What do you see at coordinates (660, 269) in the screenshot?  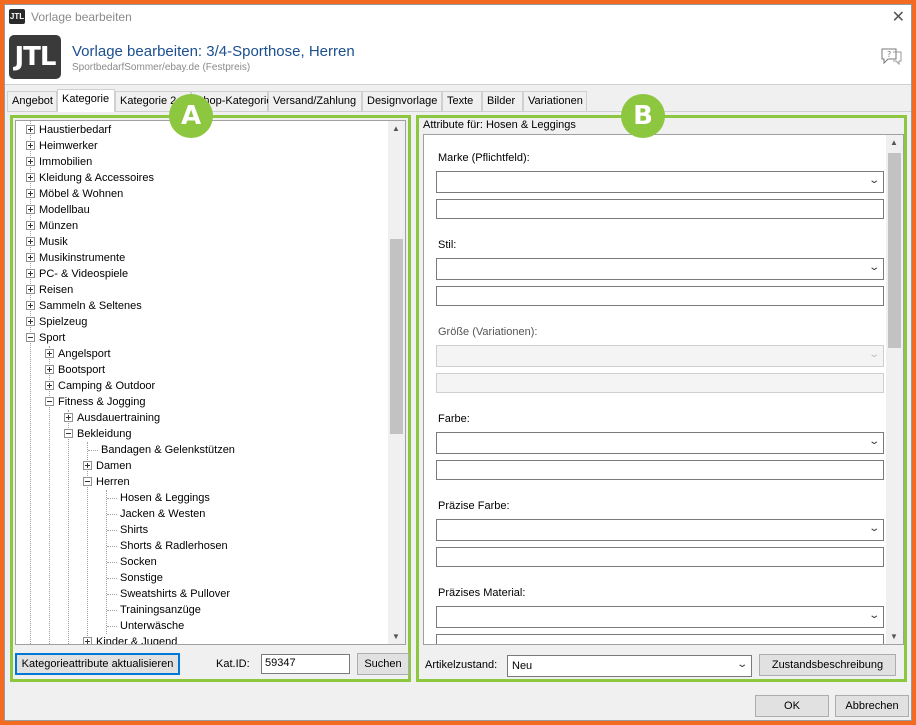 I see `attr-combo-stil: ⌄` at bounding box center [660, 269].